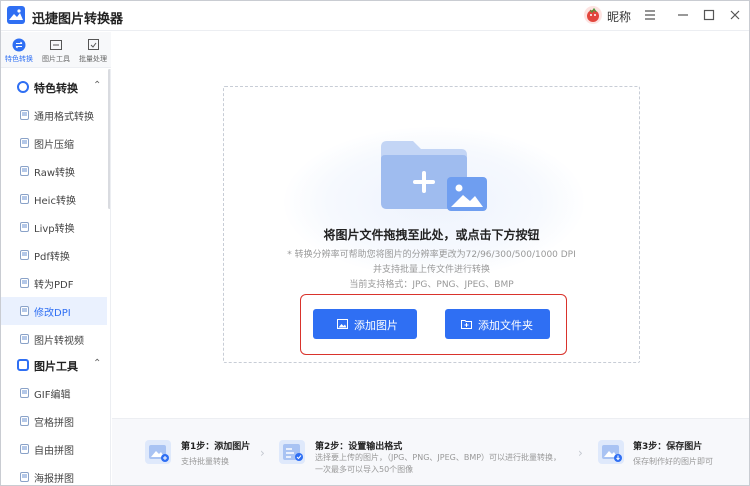  I want to click on sidebar-item-label: 通用格式转换, so click(64, 117).